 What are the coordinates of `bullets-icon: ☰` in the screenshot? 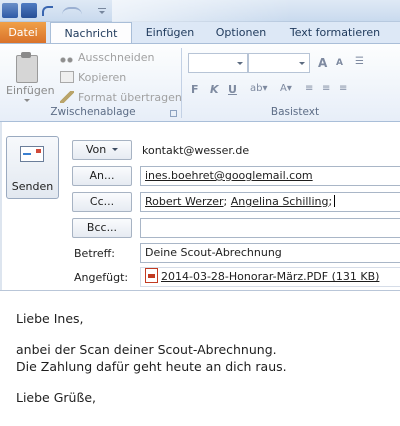 It's located at (359, 61).